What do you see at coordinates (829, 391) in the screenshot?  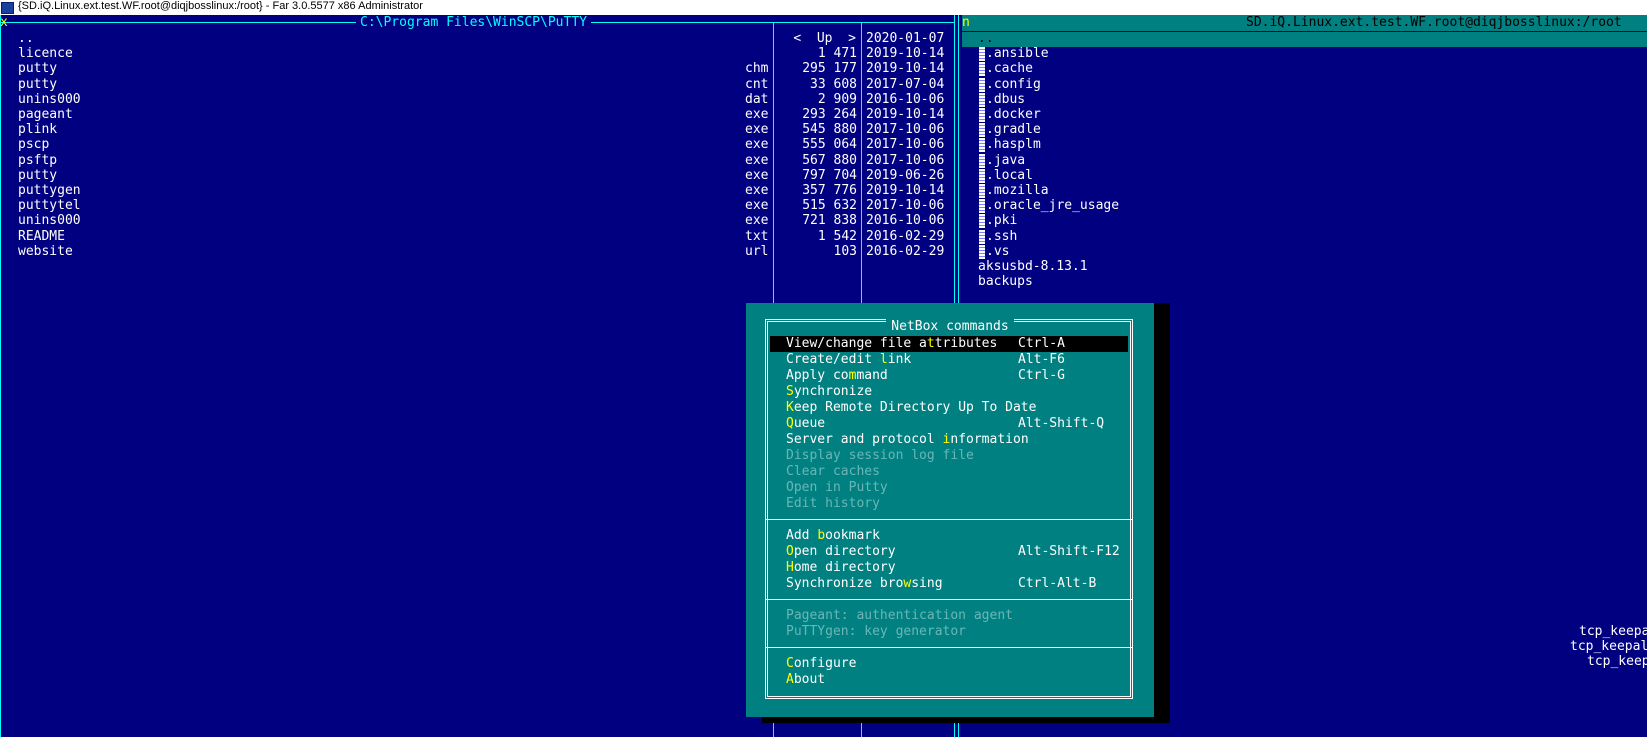 I see `menu-item-label: Synchronize` at bounding box center [829, 391].